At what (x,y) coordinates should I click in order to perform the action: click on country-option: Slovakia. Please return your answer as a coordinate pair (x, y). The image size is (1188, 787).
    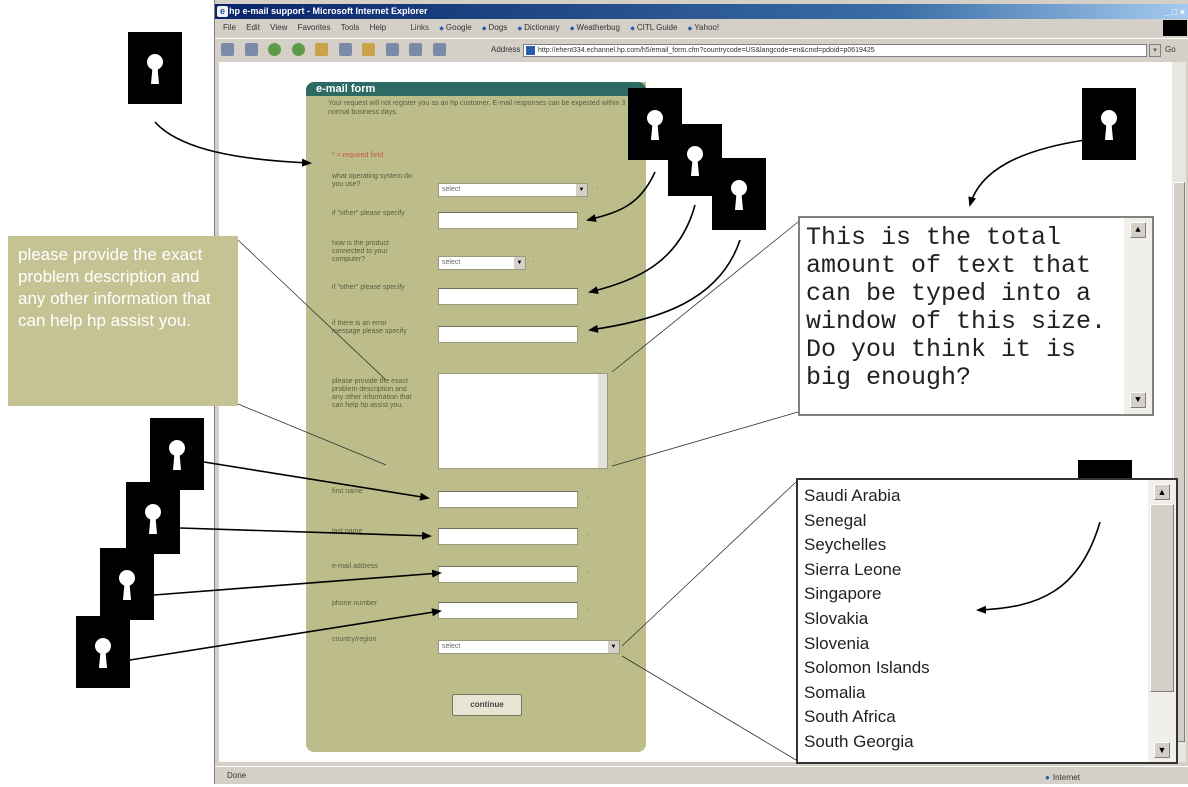
    Looking at the image, I should click on (836, 618).